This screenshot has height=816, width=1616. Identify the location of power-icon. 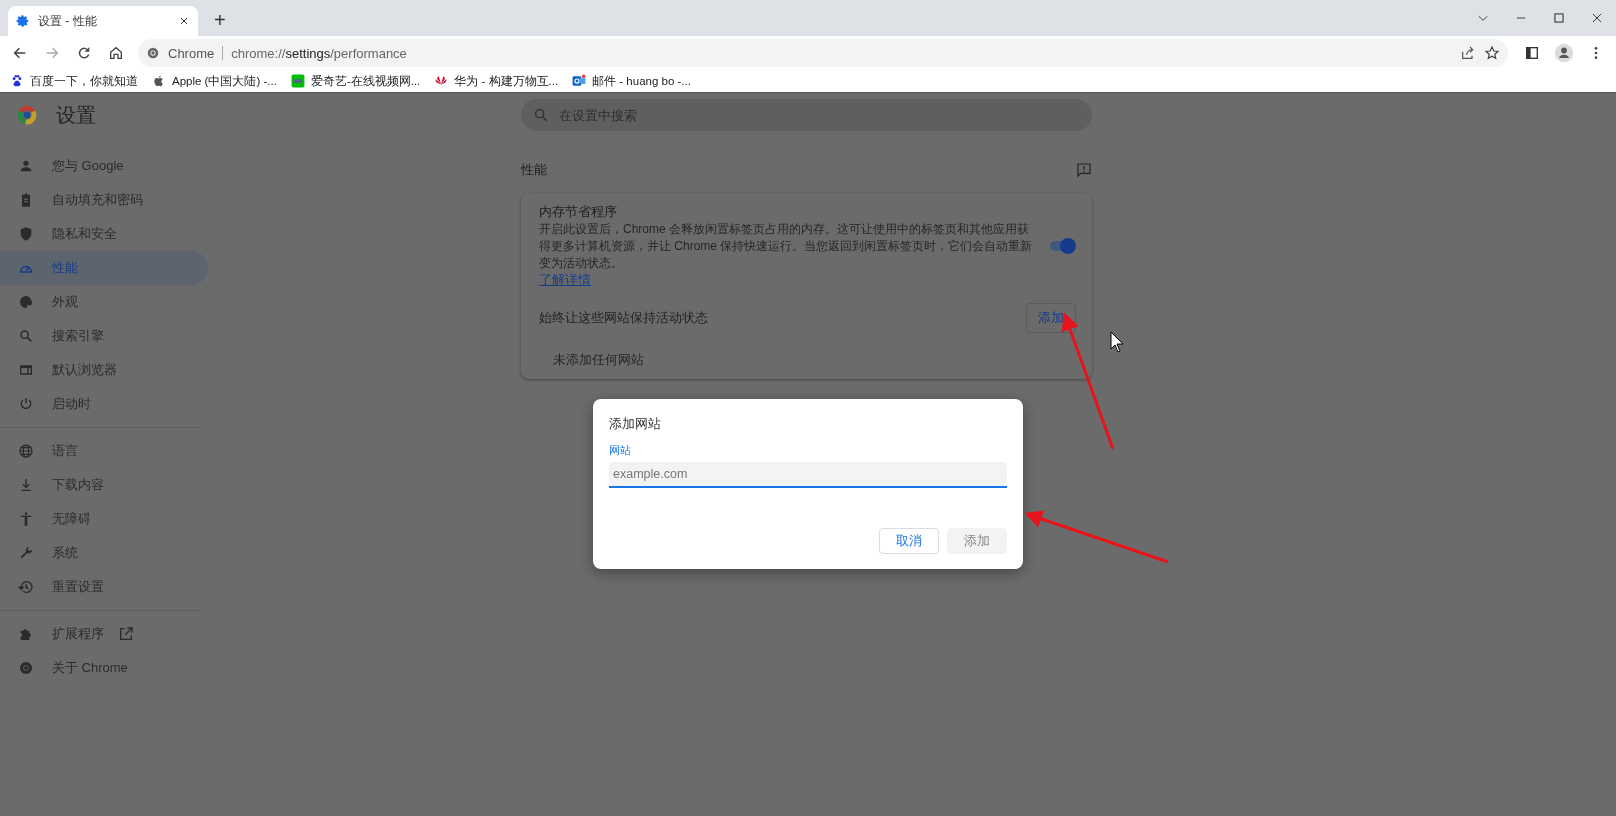
(26, 404).